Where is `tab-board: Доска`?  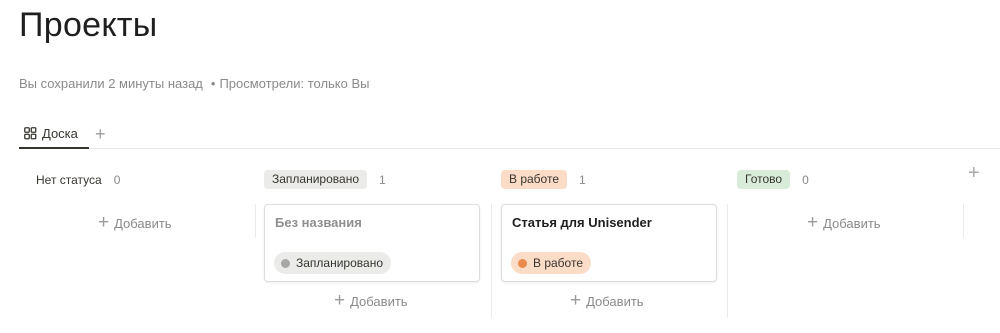
tab-board: Доска is located at coordinates (54, 136).